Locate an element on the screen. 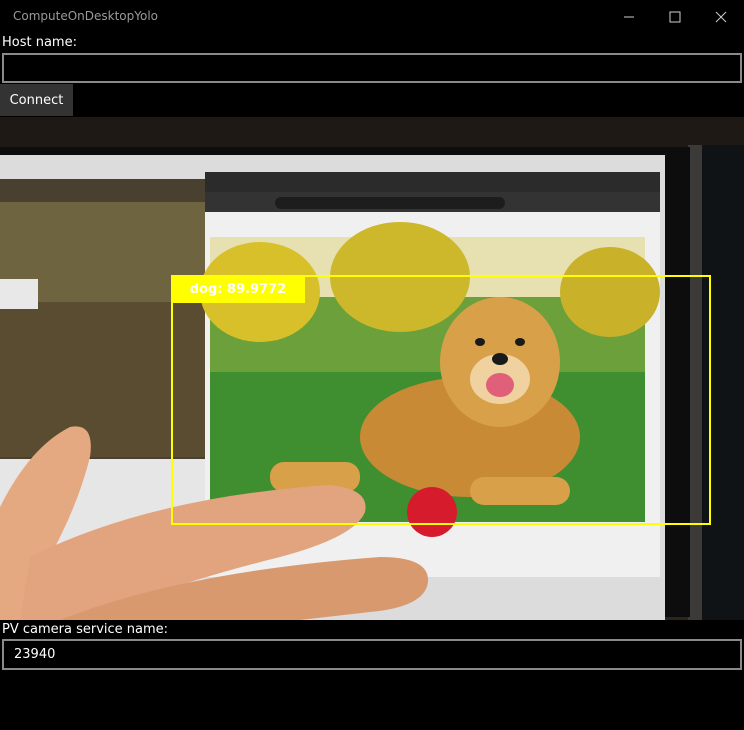 The width and height of the screenshot is (744, 730). pv-camera-label: PV camera service name: is located at coordinates (85, 629).